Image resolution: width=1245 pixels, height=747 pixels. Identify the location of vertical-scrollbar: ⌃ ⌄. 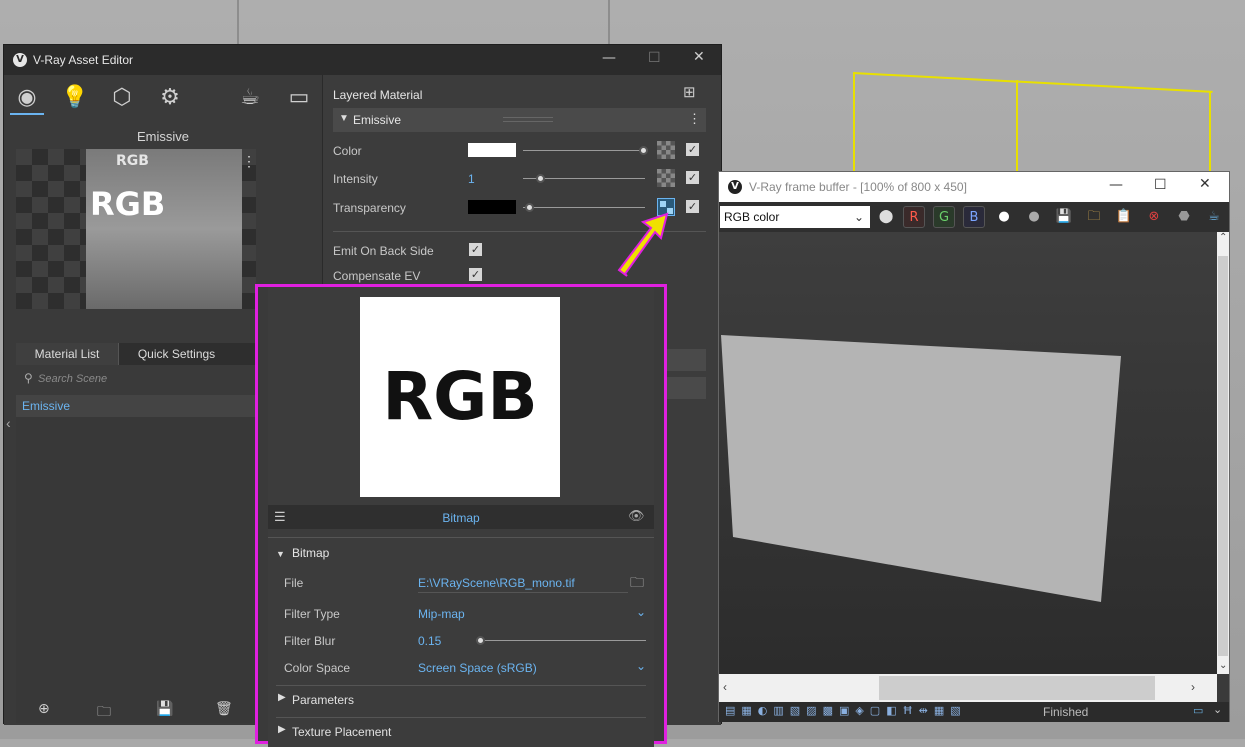
(1223, 453).